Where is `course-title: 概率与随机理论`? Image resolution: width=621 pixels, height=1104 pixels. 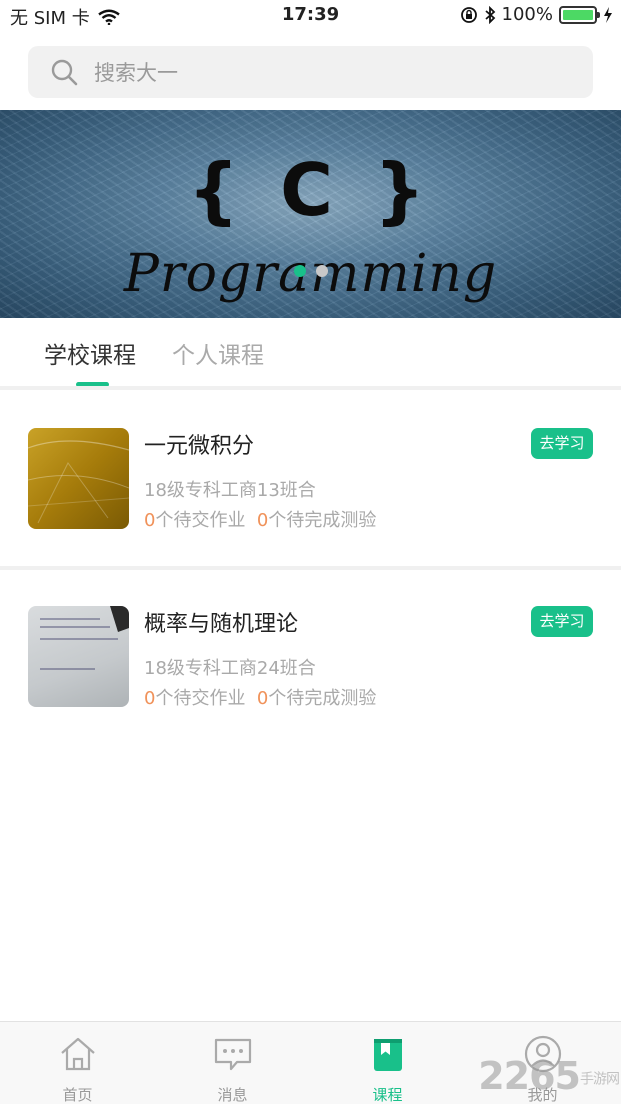 course-title: 概率与随机理论 is located at coordinates (221, 624).